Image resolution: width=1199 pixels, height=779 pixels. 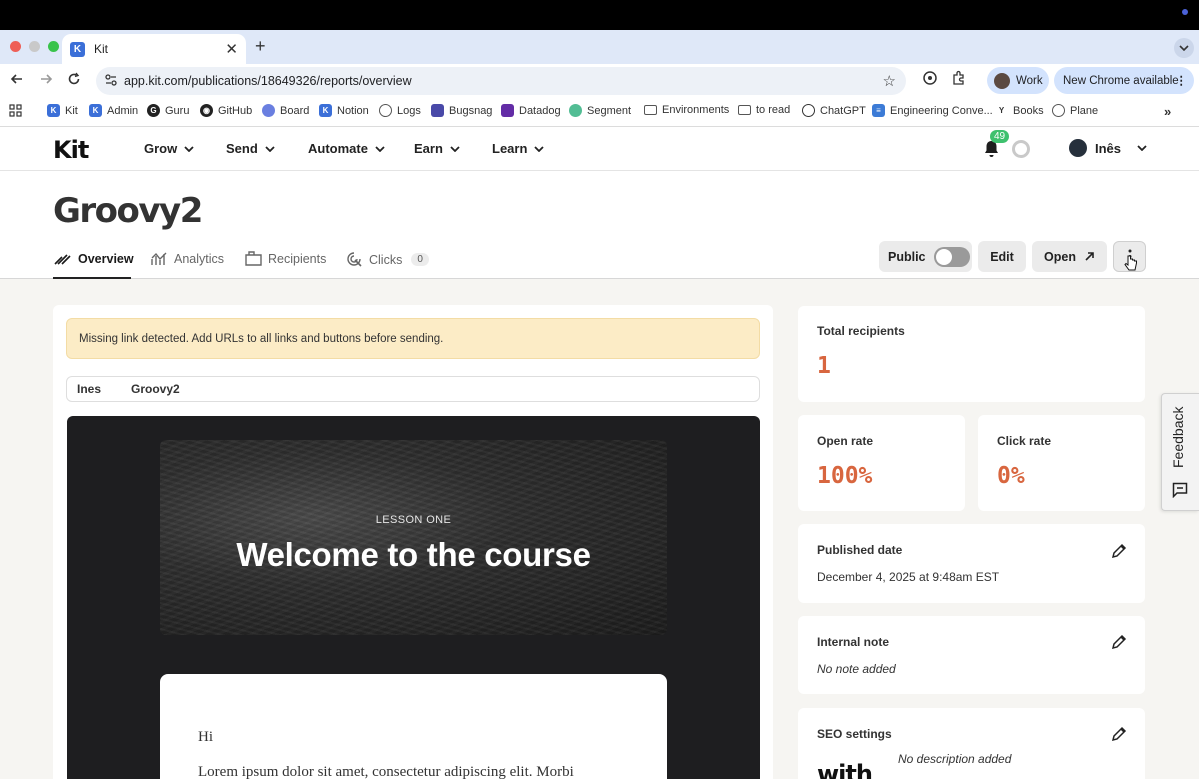 What do you see at coordinates (106, 258) in the screenshot?
I see `tab-label: Overview` at bounding box center [106, 258].